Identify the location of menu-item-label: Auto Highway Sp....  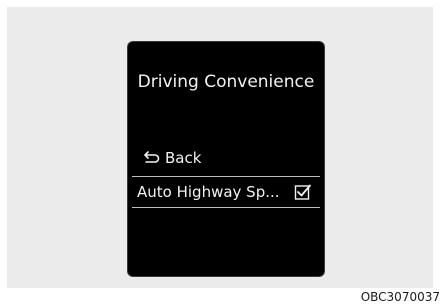
(208, 192).